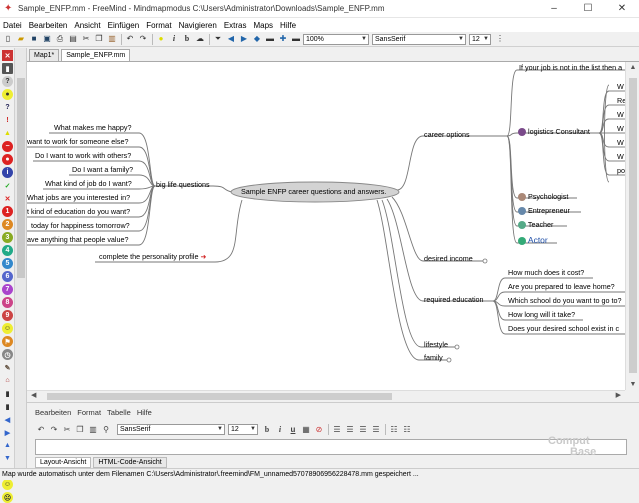 Image resolution: width=639 pixels, height=503 pixels. Describe the element at coordinates (563, 328) in the screenshot. I see `node-education-question: Does your desired school exist in c` at that location.